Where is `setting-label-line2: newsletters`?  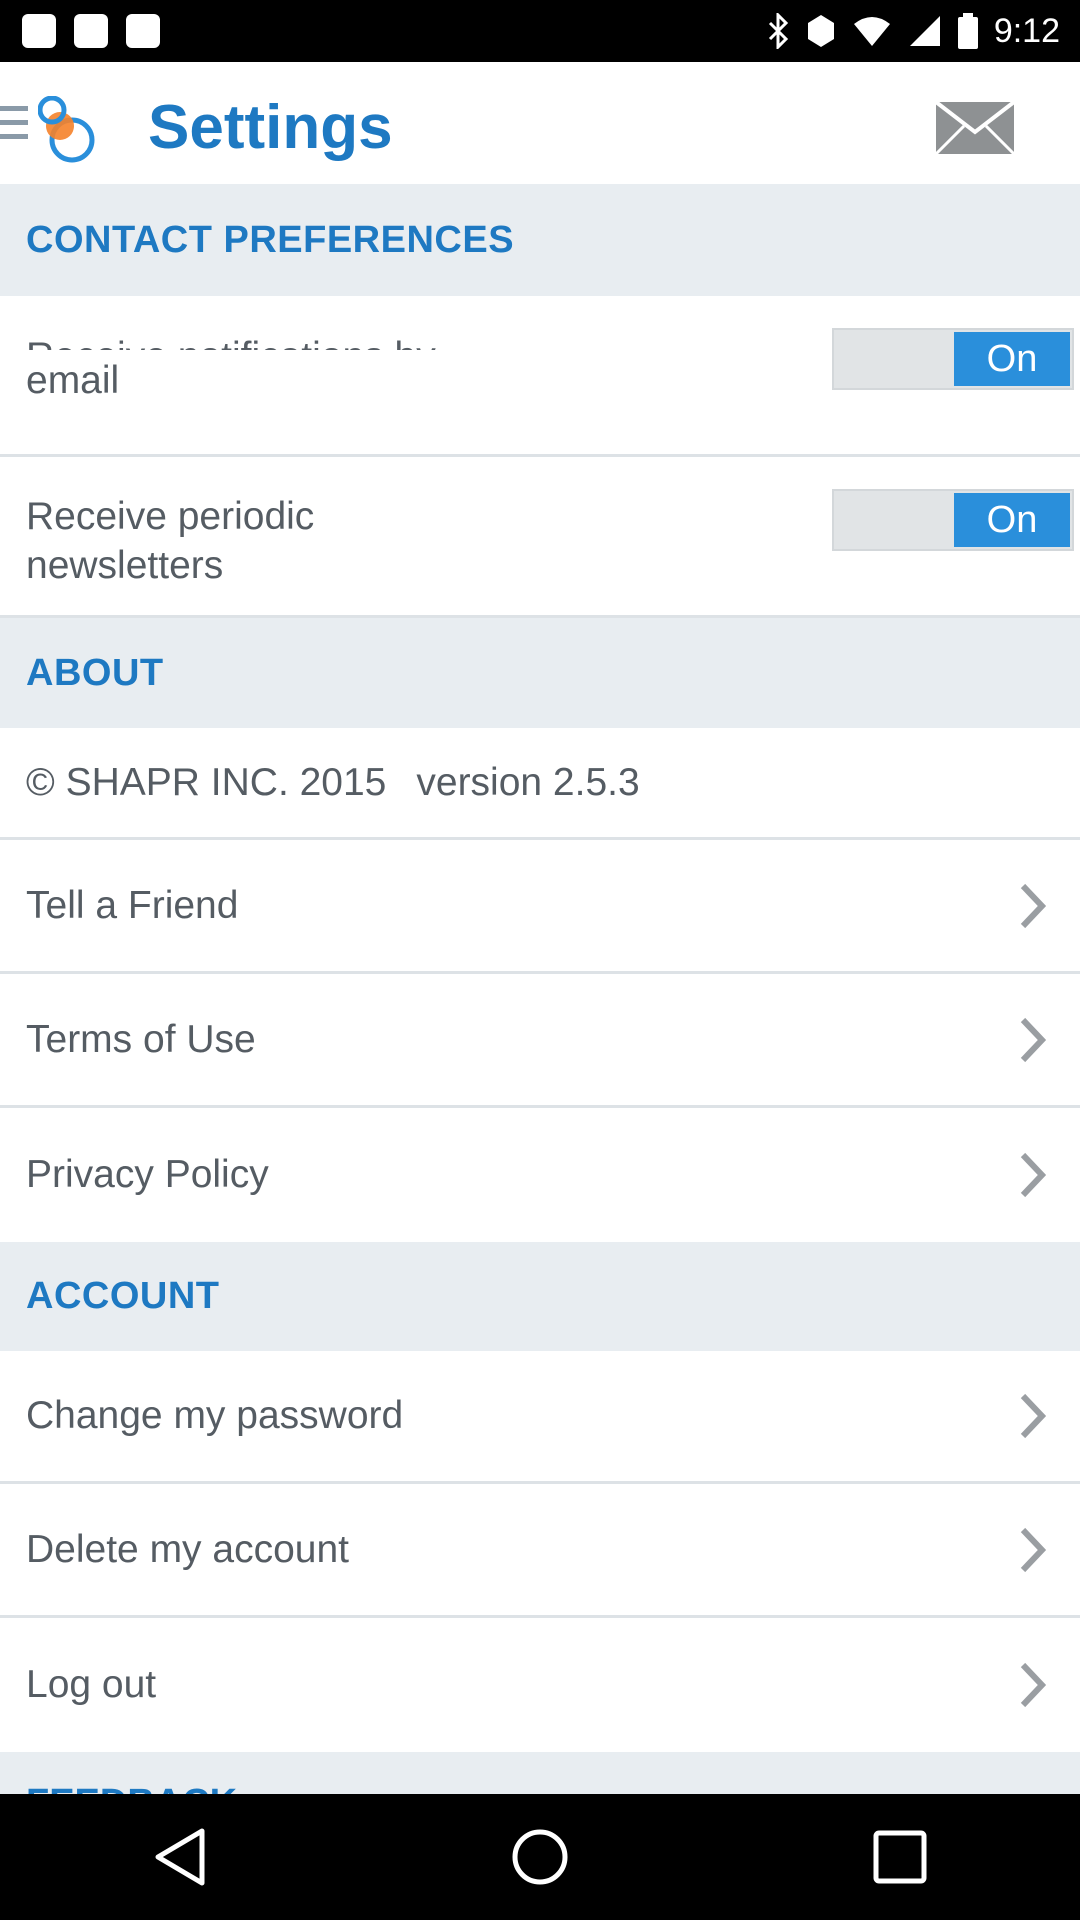
setting-label-line2: newsletters is located at coordinates (125, 565).